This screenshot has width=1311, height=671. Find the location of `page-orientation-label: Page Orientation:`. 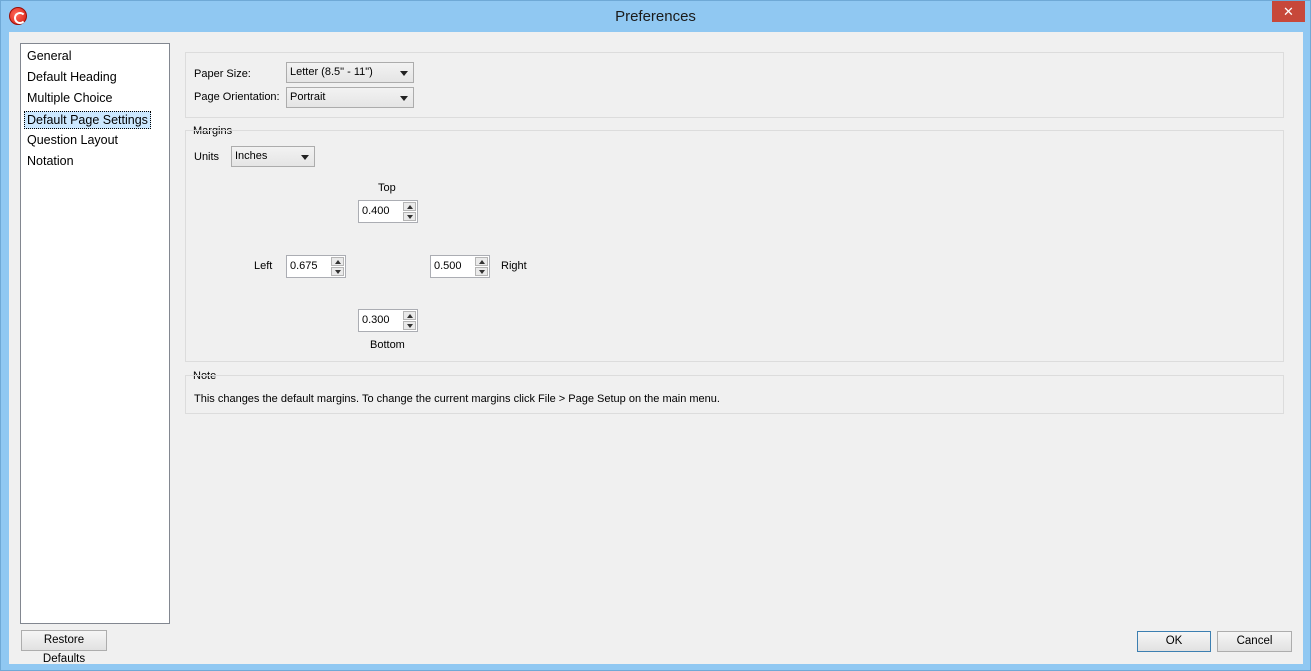

page-orientation-label: Page Orientation: is located at coordinates (237, 97).